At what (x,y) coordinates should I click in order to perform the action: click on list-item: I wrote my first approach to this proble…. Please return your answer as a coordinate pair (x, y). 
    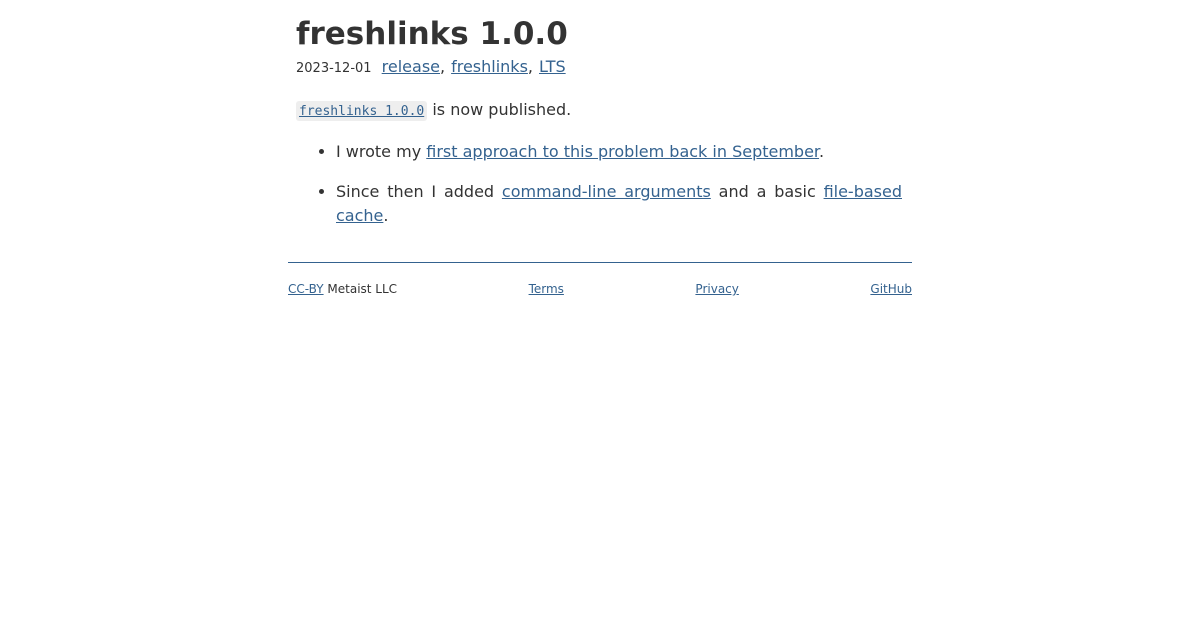
    Looking at the image, I should click on (620, 152).